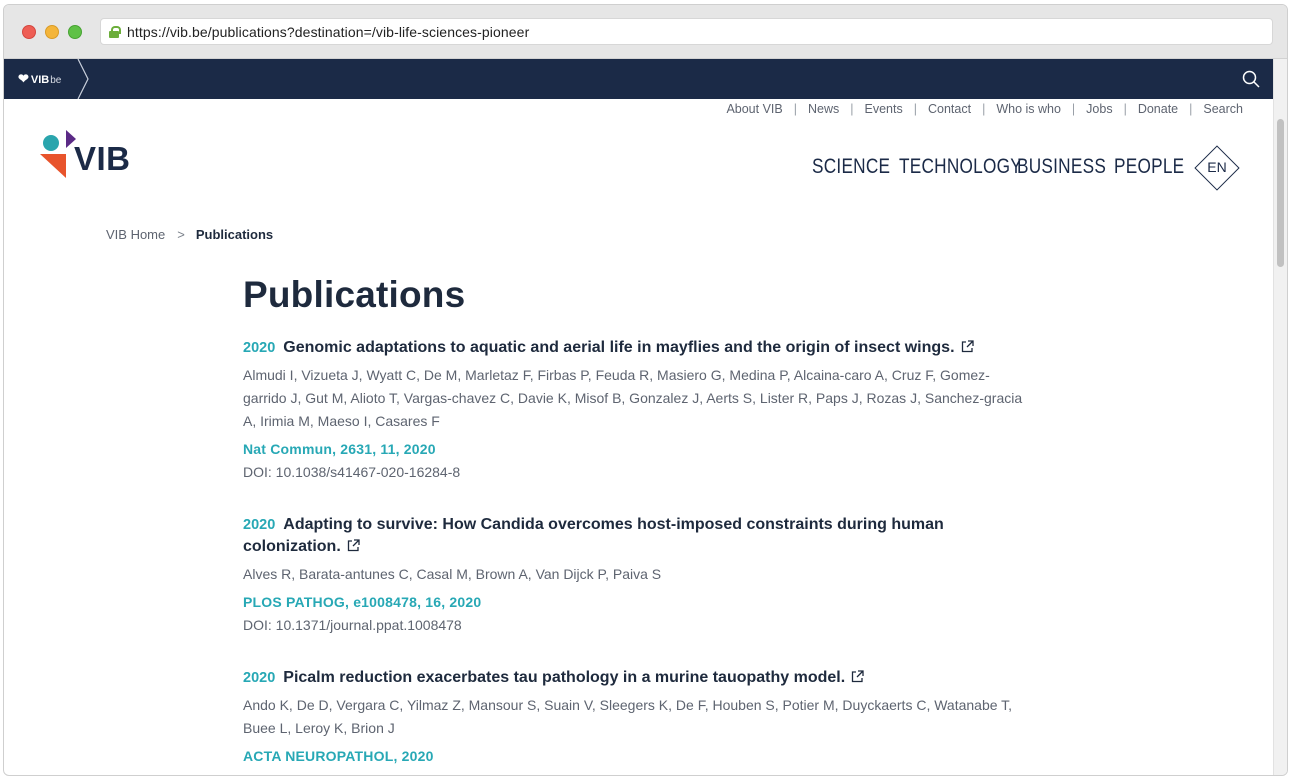  I want to click on chevron-right-icon, so click(83, 79).